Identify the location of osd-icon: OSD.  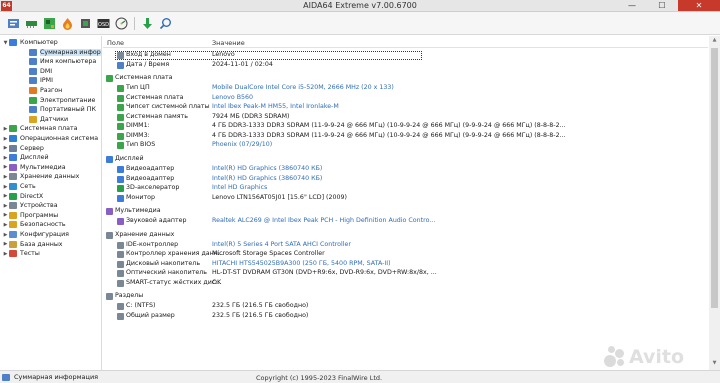
(103, 23).